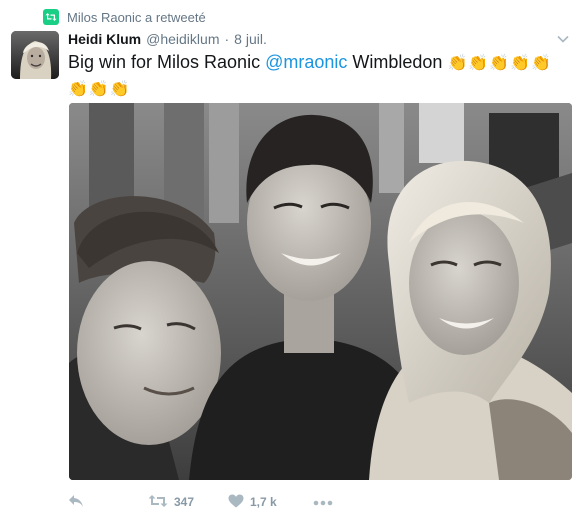 Image resolution: width=583 pixels, height=523 pixels. Describe the element at coordinates (306, 62) in the screenshot. I see `mention-link: @mraonic` at that location.